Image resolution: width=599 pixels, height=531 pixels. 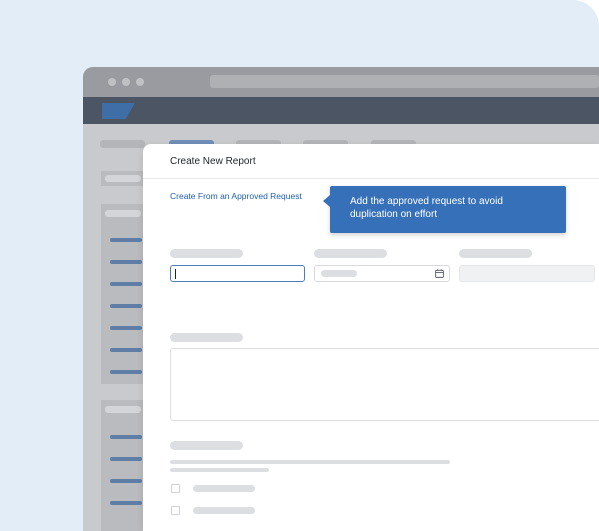 I want to click on text-caret, so click(x=175, y=274).